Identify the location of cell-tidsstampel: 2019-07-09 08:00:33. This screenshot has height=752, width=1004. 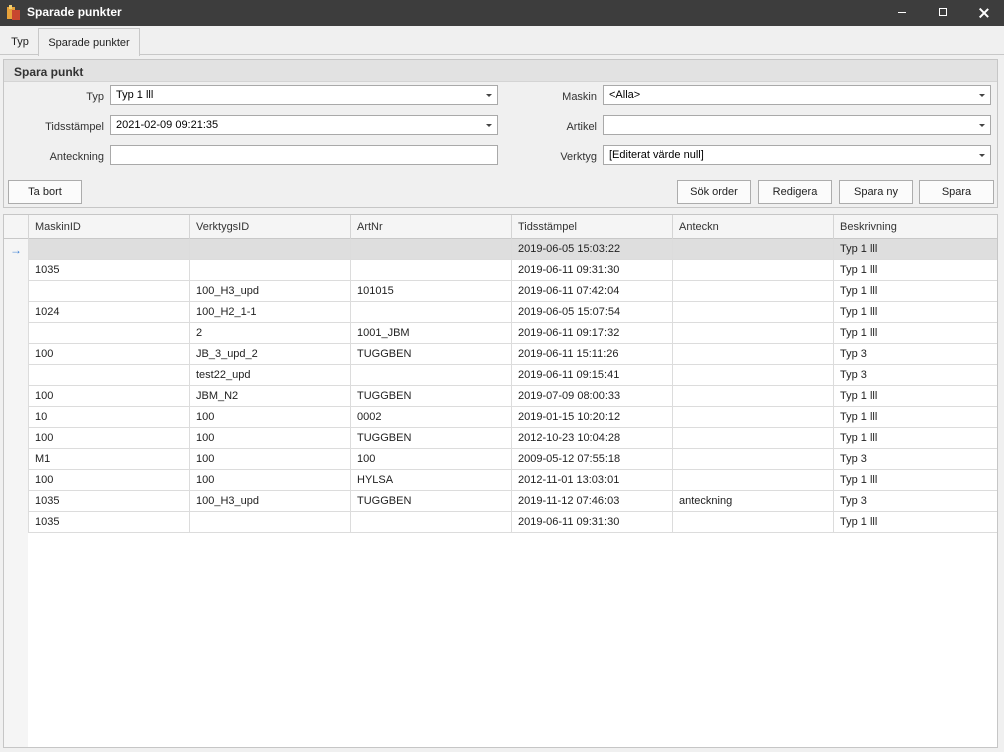
(591, 396).